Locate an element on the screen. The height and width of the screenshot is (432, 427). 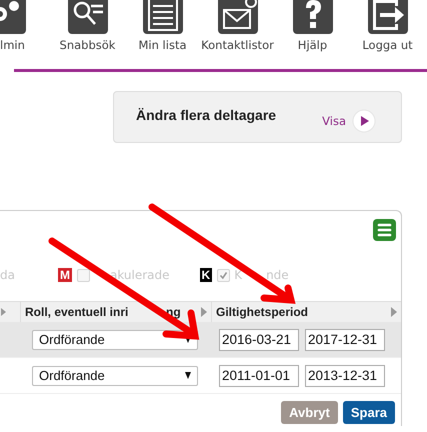
nav-label: Min lista is located at coordinates (162, 45).